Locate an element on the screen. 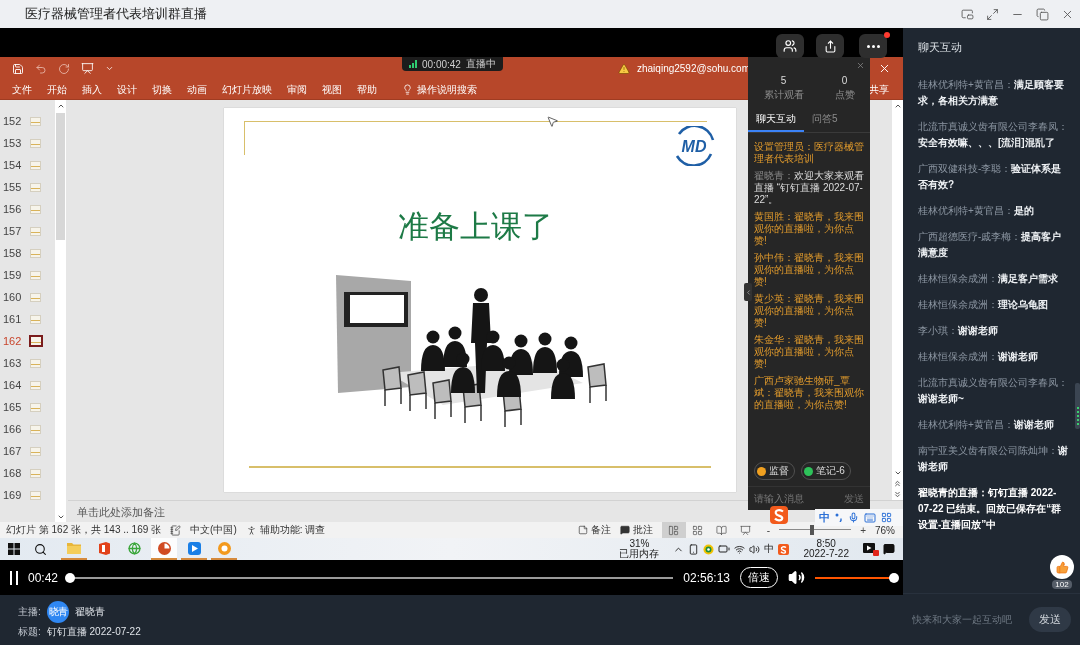 The height and width of the screenshot is (645, 1080). redo-icon is located at coordinates (64, 68).